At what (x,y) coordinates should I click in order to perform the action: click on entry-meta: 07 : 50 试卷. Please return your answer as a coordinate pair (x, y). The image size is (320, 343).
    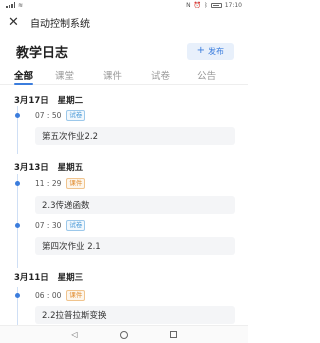
    Looking at the image, I should click on (60, 115).